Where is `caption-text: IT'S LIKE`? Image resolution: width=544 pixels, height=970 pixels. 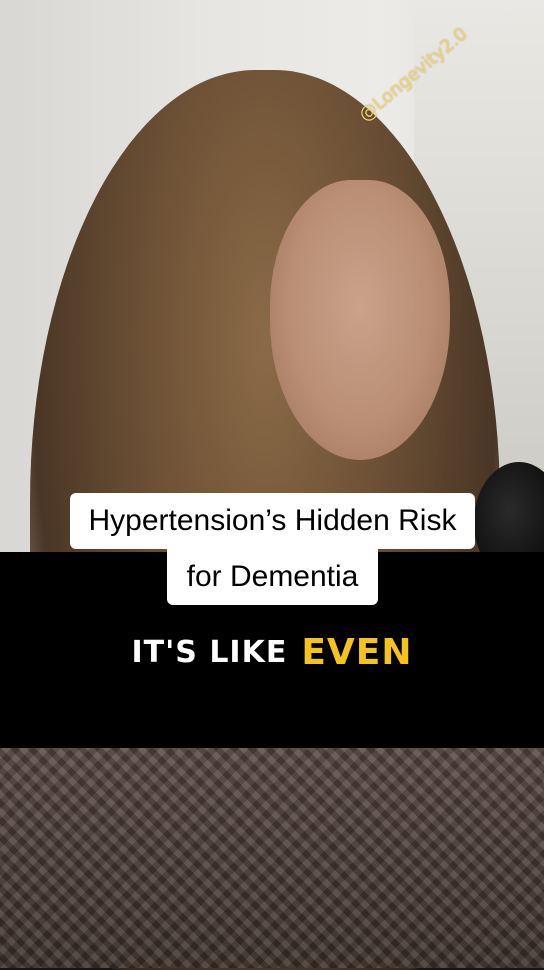
caption-text: IT'S LIKE is located at coordinates (209, 652).